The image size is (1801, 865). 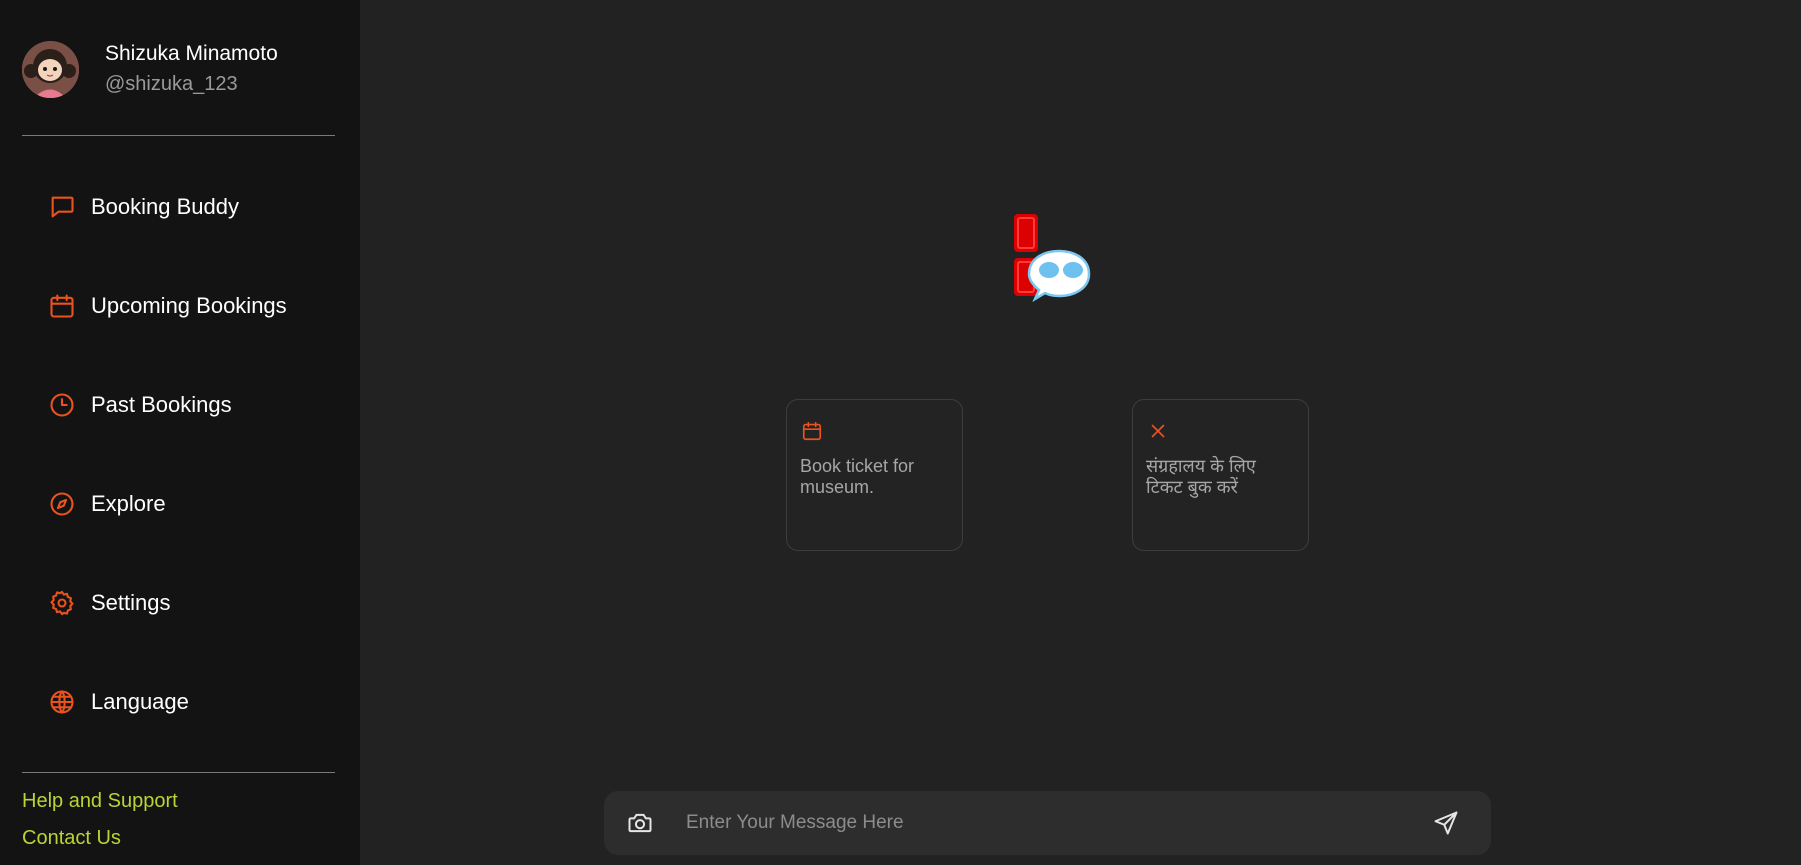 What do you see at coordinates (161, 404) in the screenshot?
I see `sidebar-item-label: Past Bookings` at bounding box center [161, 404].